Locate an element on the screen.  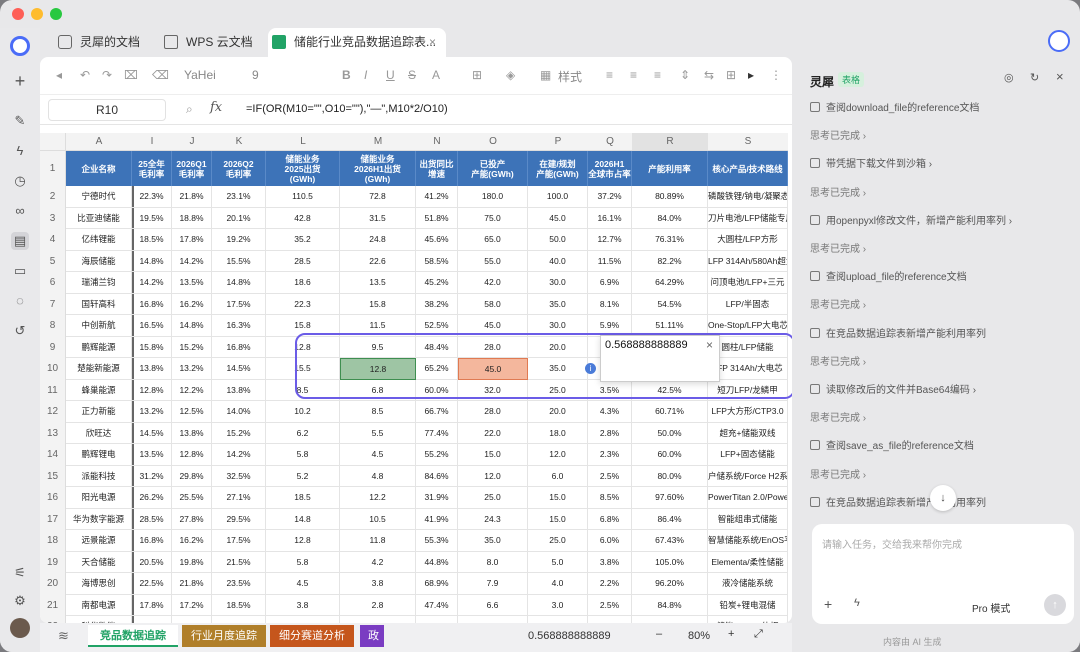
table-cell: 远景能源 is located at coordinates (99, 541).